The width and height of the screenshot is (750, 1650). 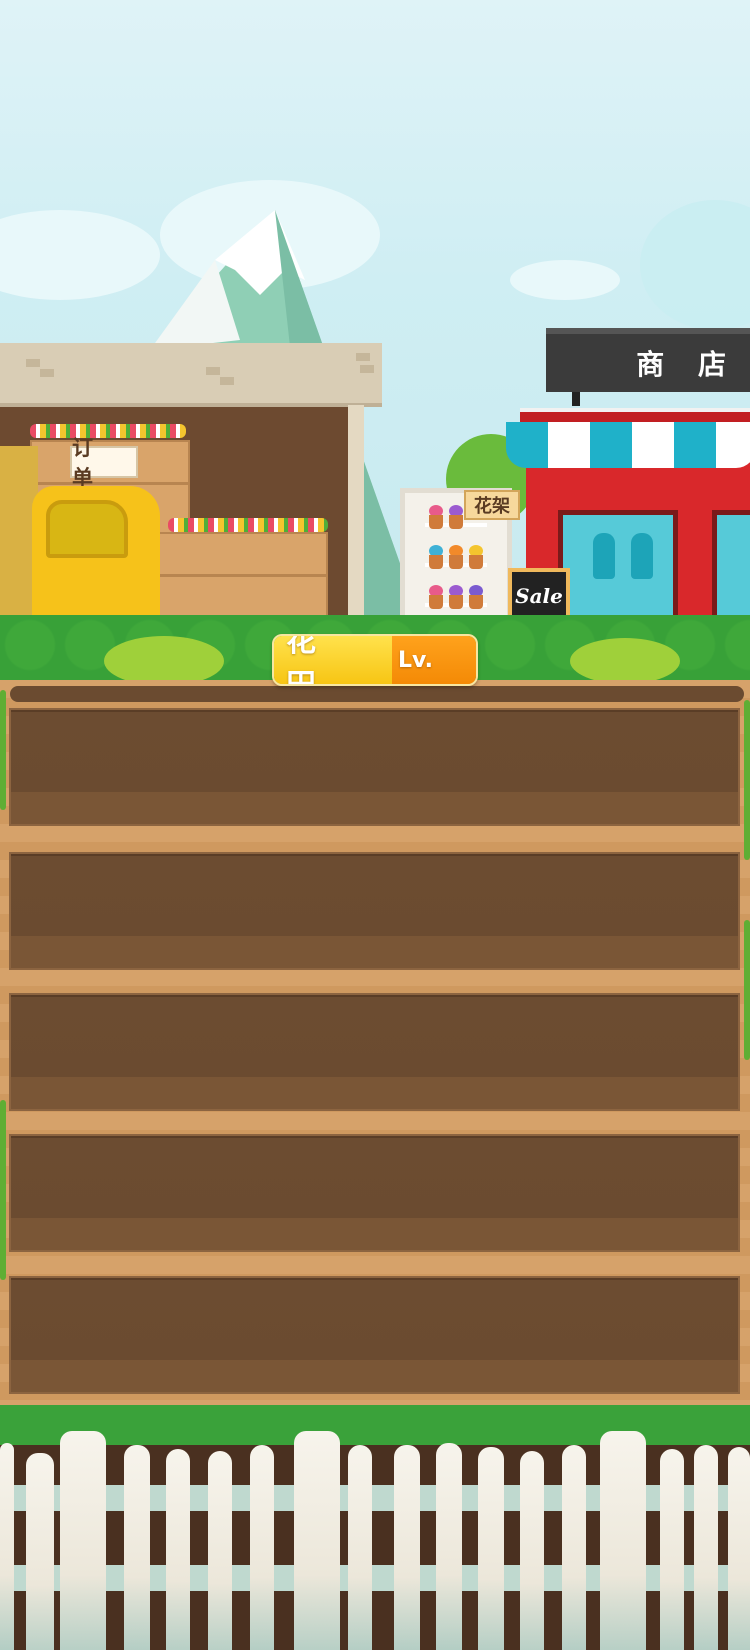 What do you see at coordinates (104, 463) in the screenshot?
I see `order-sign: 订 单` at bounding box center [104, 463].